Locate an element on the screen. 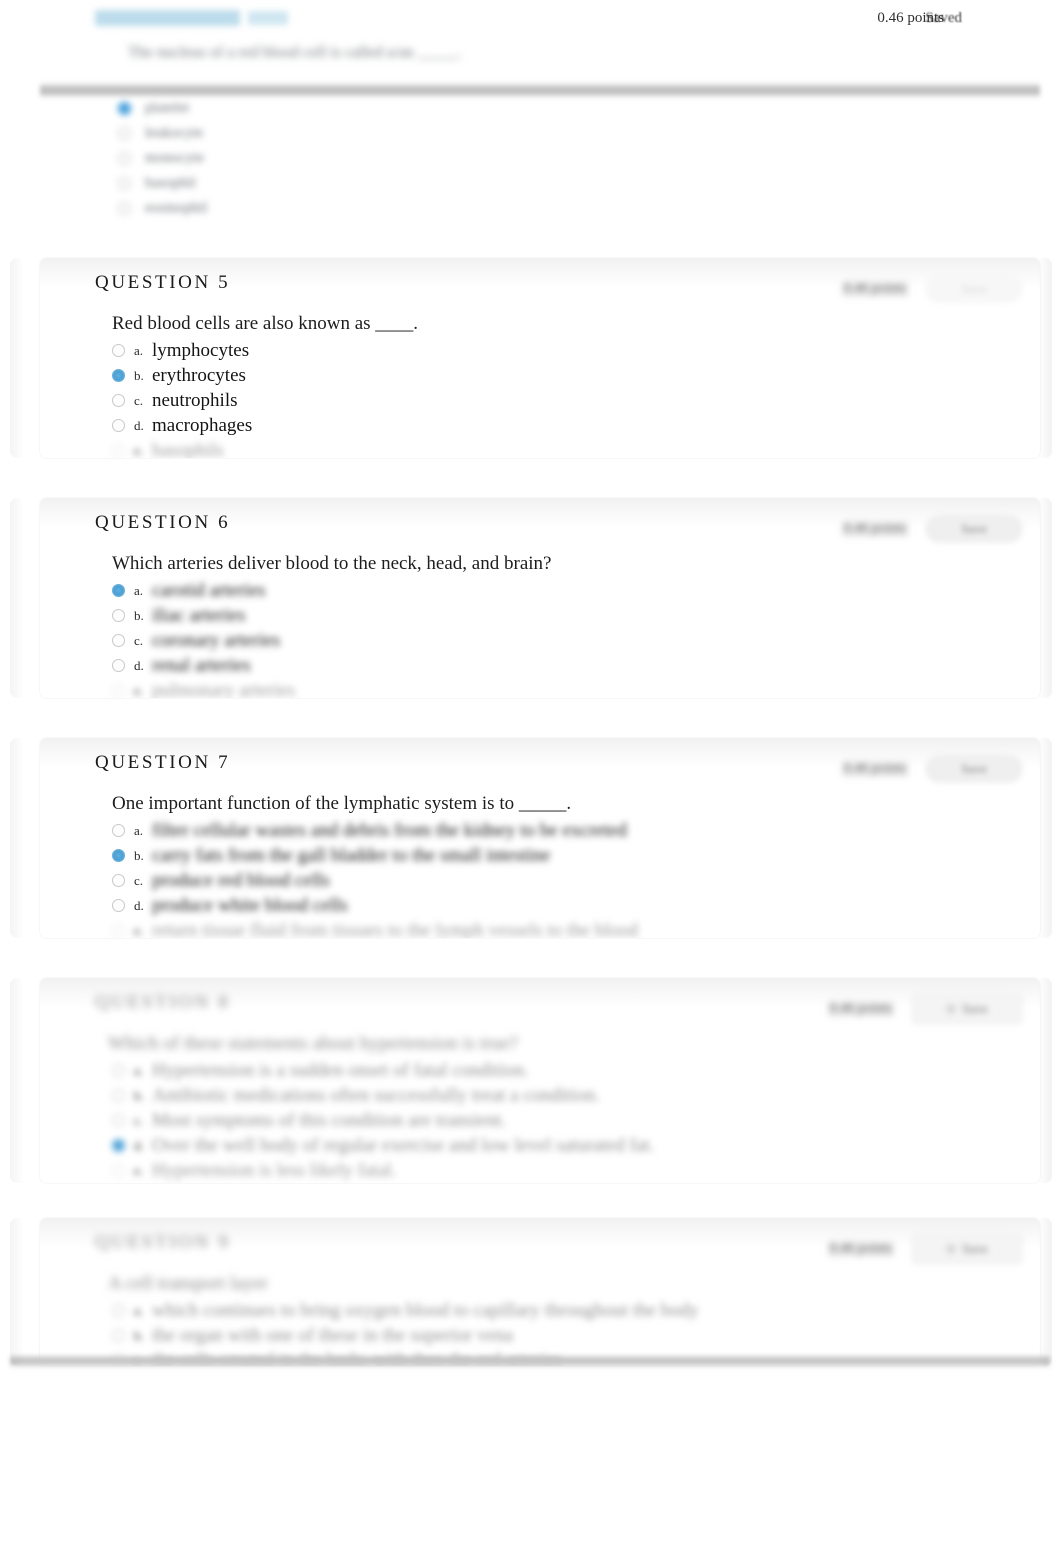 The image size is (1062, 1561). question-status-widget-q9: 0.46 points Save is located at coordinates (896, 1249).